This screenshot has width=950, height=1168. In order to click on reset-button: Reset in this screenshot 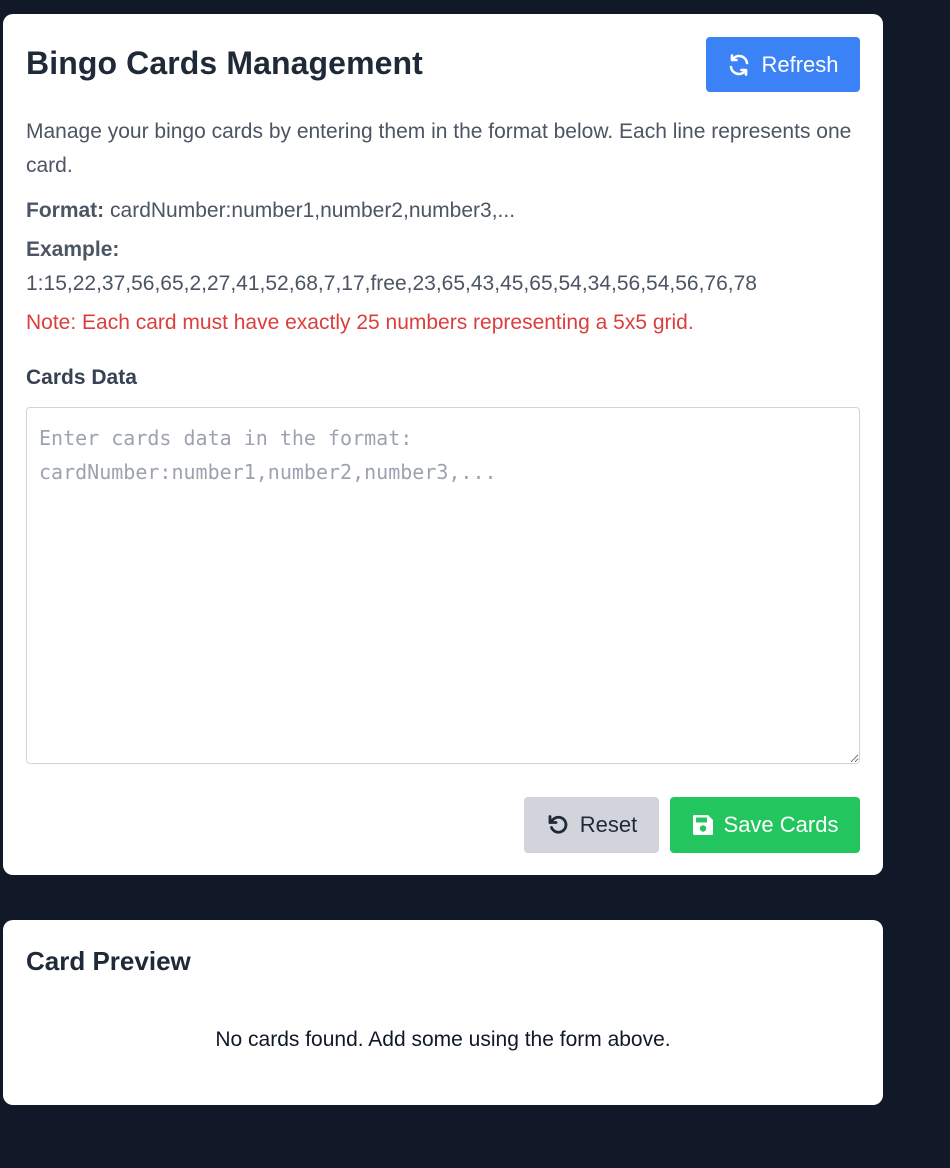, I will do `click(591, 825)`.